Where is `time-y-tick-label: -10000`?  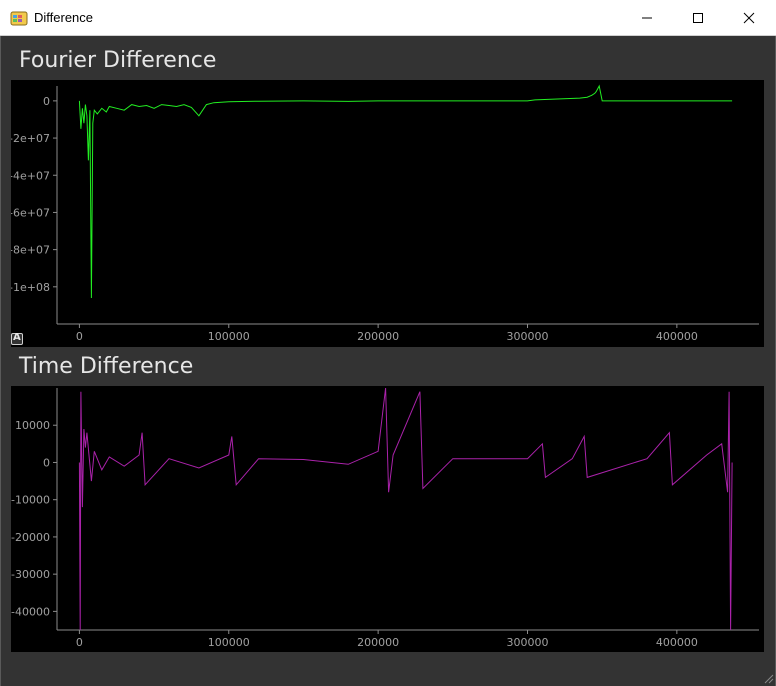
time-y-tick-label: -10000 is located at coordinates (30, 500).